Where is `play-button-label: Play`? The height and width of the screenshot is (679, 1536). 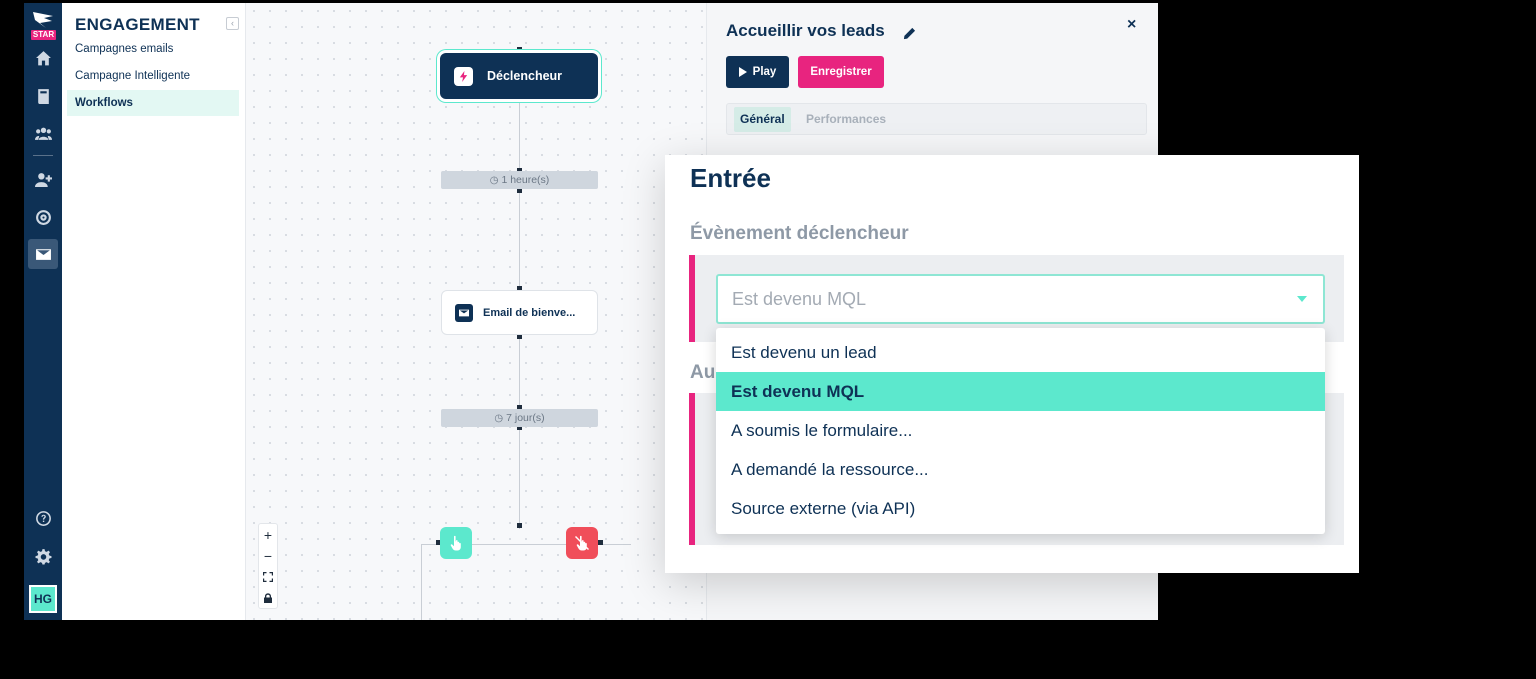
play-button-label: Play is located at coordinates (764, 72).